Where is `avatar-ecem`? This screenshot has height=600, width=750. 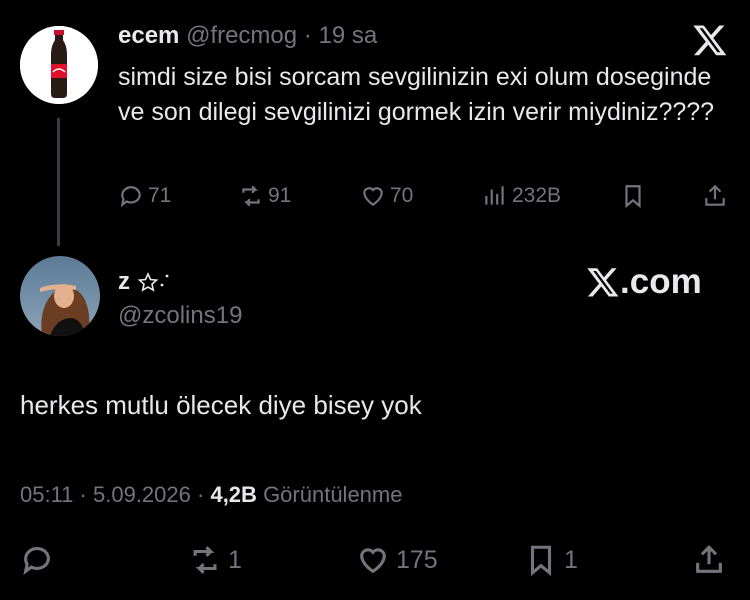 avatar-ecem is located at coordinates (59, 65).